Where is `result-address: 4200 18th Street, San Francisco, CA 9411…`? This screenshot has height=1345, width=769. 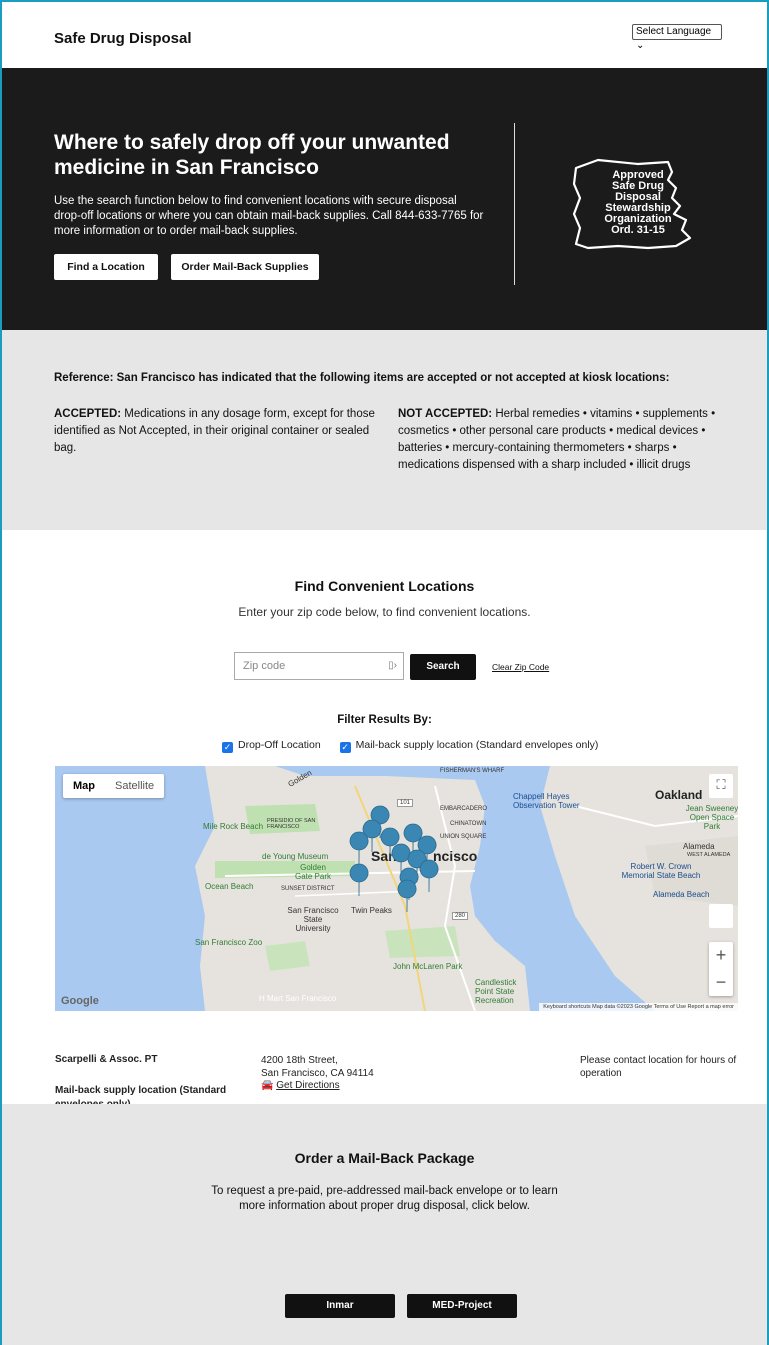 result-address: 4200 18th Street, San Francisco, CA 9411… is located at coordinates (317, 1067).